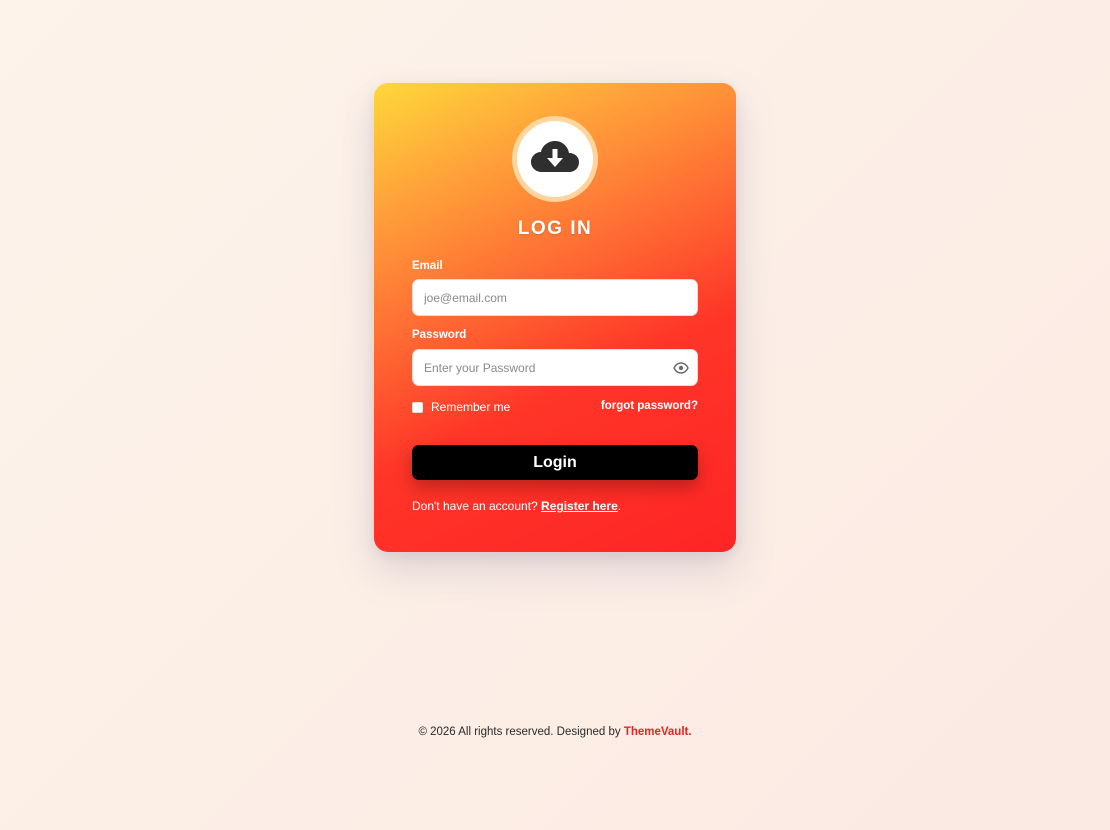 The width and height of the screenshot is (1110, 830). What do you see at coordinates (555, 228) in the screenshot?
I see `page-title: LOG IN` at bounding box center [555, 228].